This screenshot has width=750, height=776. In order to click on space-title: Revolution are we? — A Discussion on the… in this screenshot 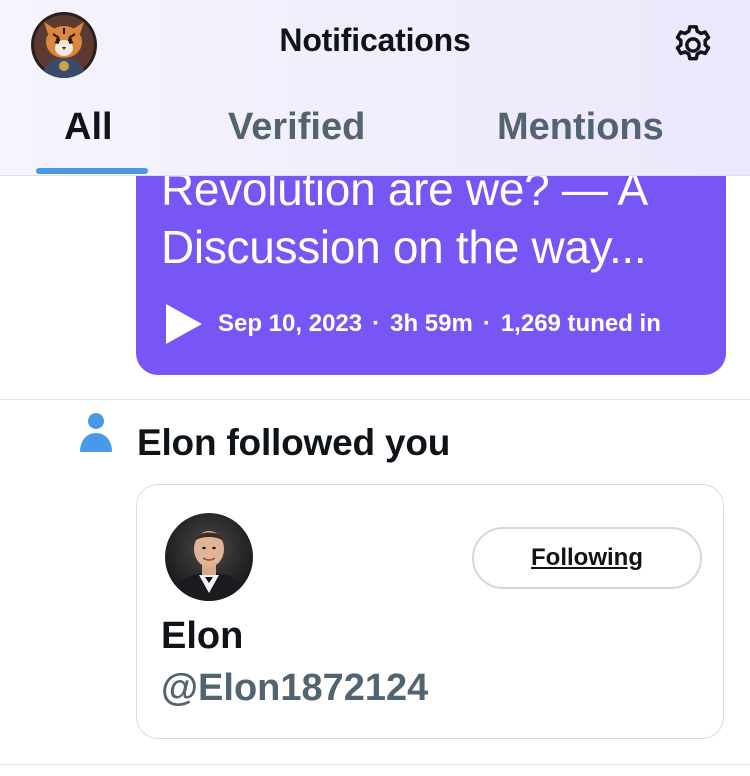, I will do `click(428, 218)`.